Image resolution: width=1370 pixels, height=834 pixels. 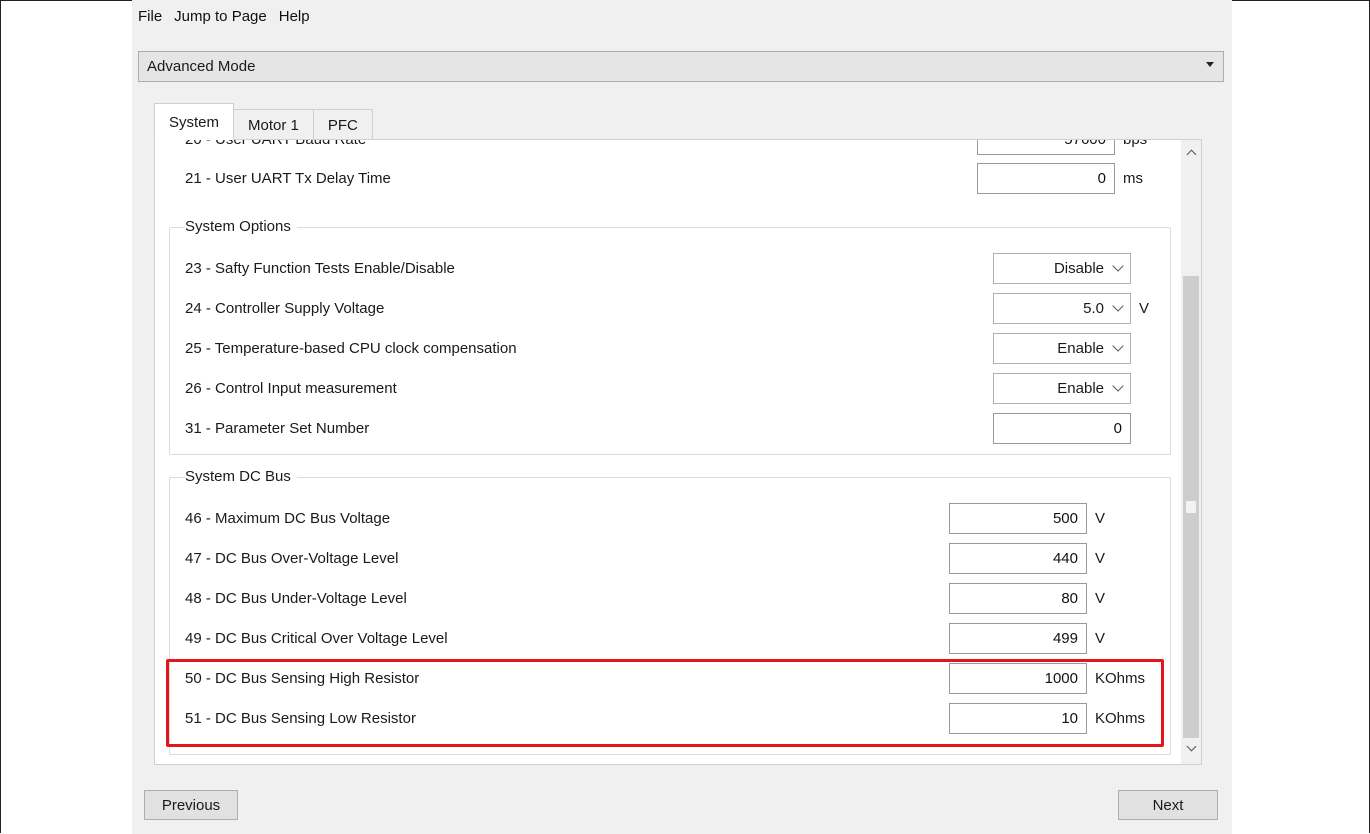 What do you see at coordinates (320, 268) in the screenshot?
I see `param-row-23-label: 23 - Safty Function Tests Enable/Disable` at bounding box center [320, 268].